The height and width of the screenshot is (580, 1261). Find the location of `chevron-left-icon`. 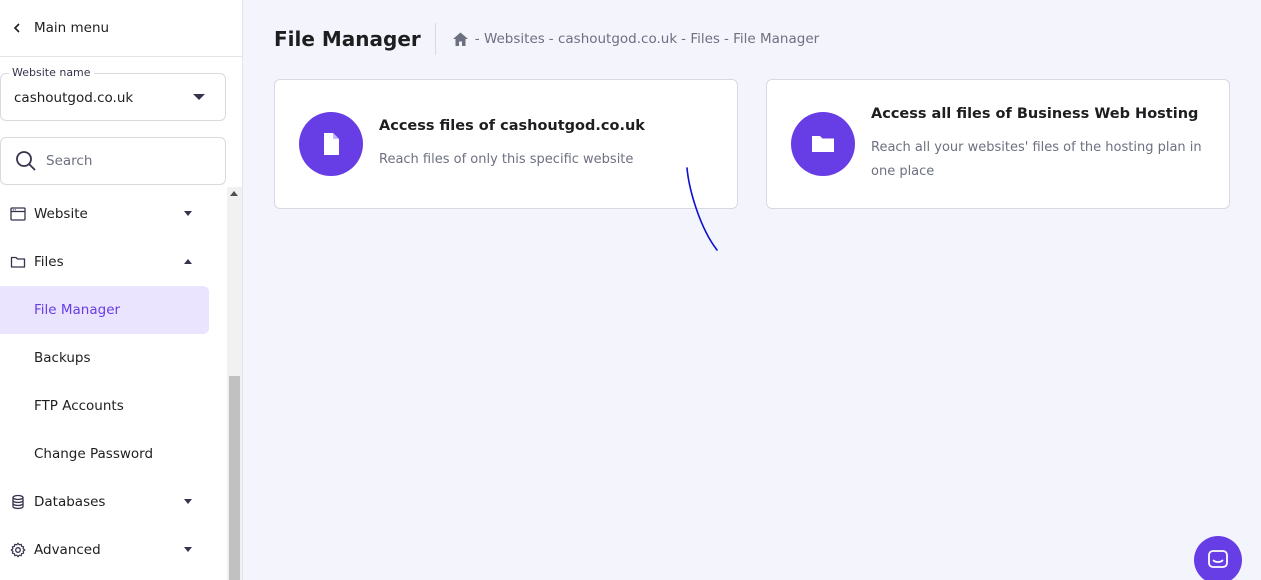

chevron-left-icon is located at coordinates (16, 28).